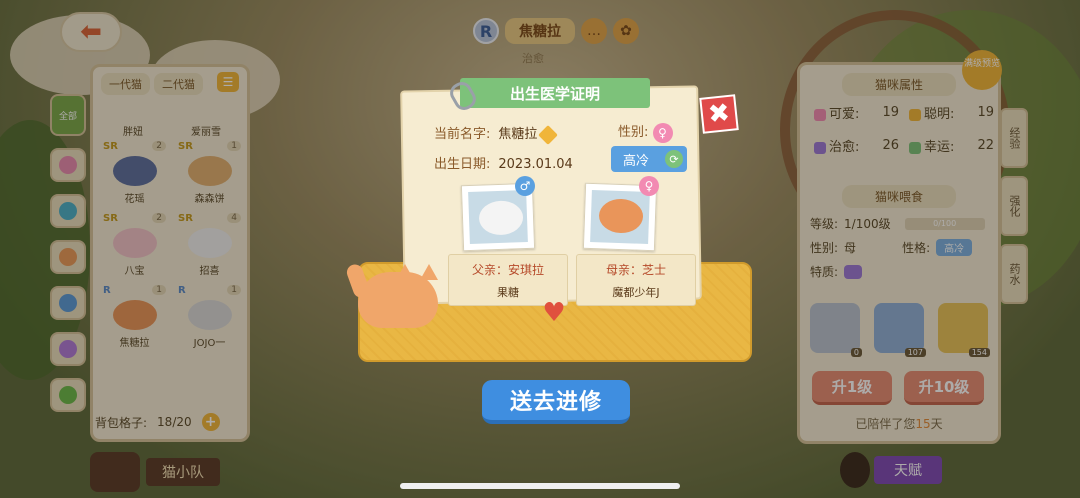  Describe the element at coordinates (635, 270) in the screenshot. I see `mother-label: 母亲：芝士` at that location.